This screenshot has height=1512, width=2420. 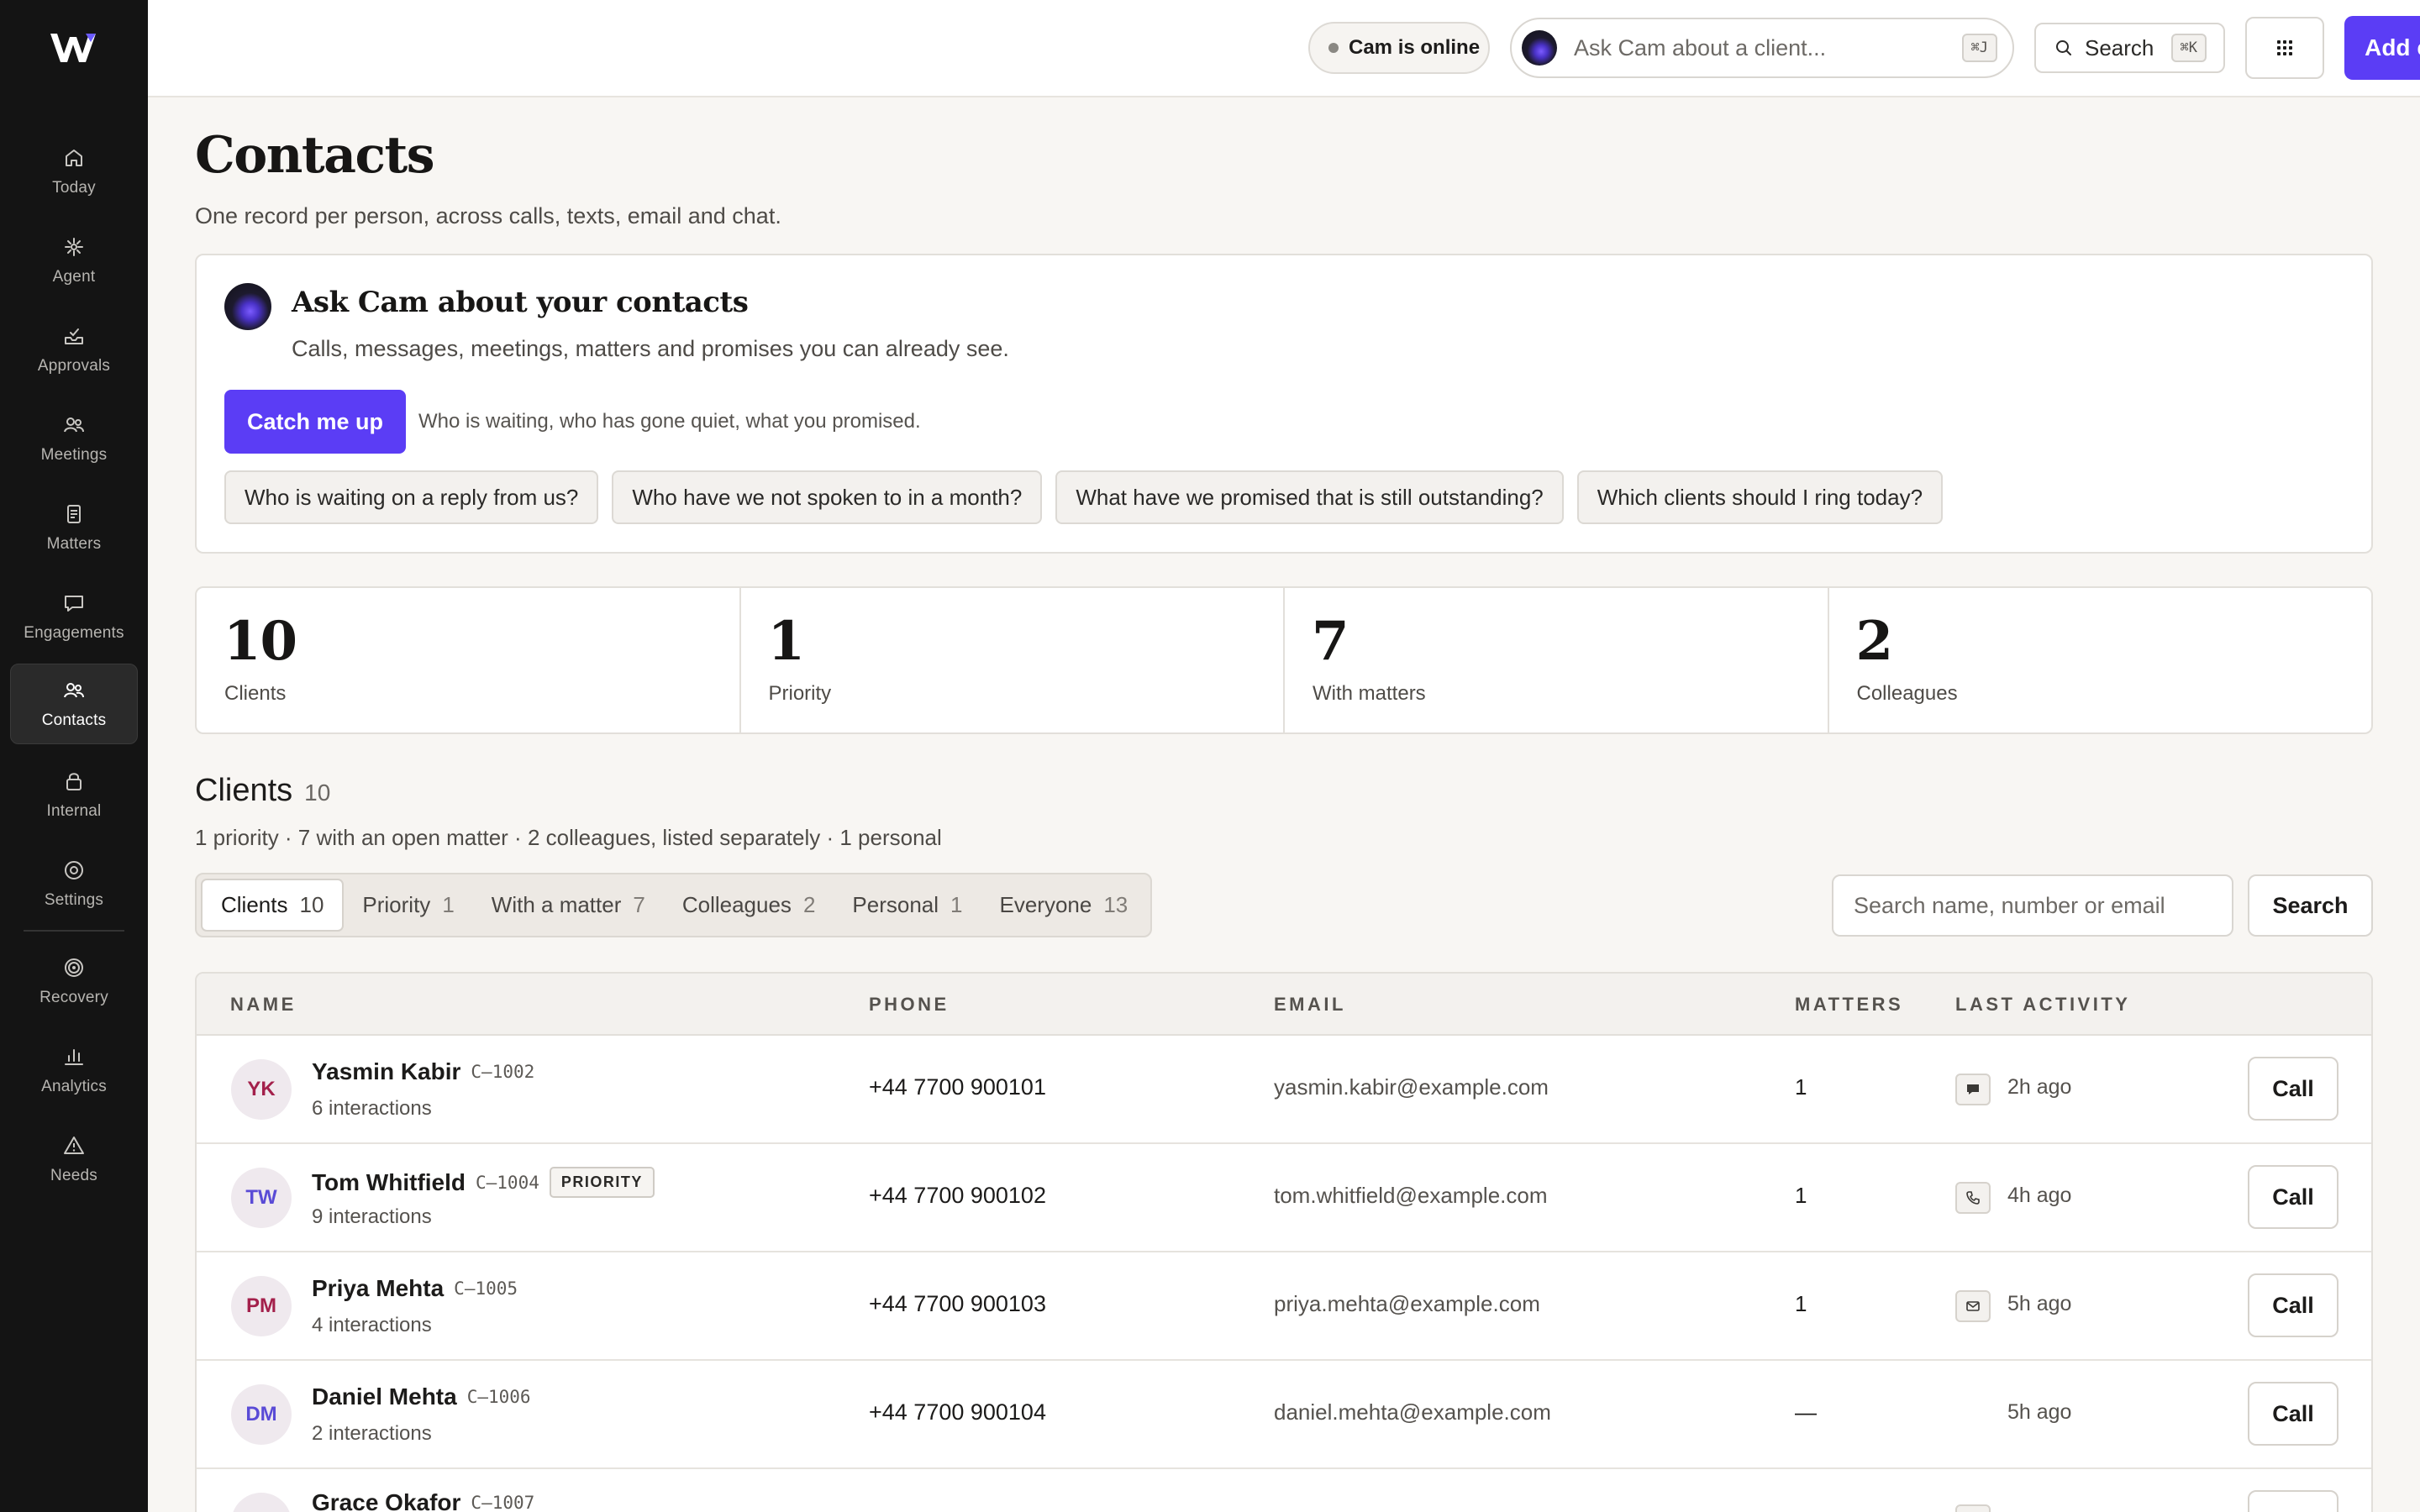 I want to click on sidebar-item-engagements: Engagements, so click(x=74, y=616).